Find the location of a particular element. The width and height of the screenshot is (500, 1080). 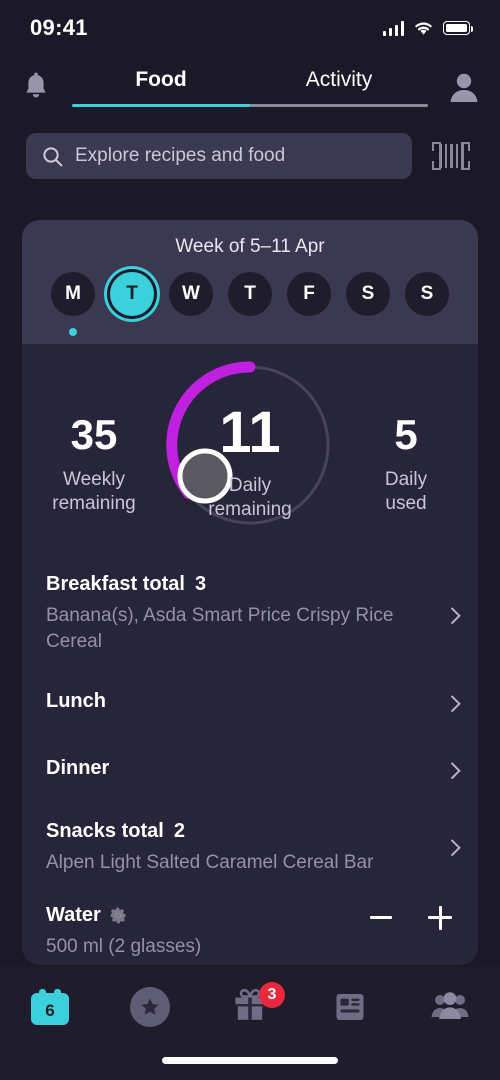

day-row: M T W T F S S is located at coordinates (250, 304).